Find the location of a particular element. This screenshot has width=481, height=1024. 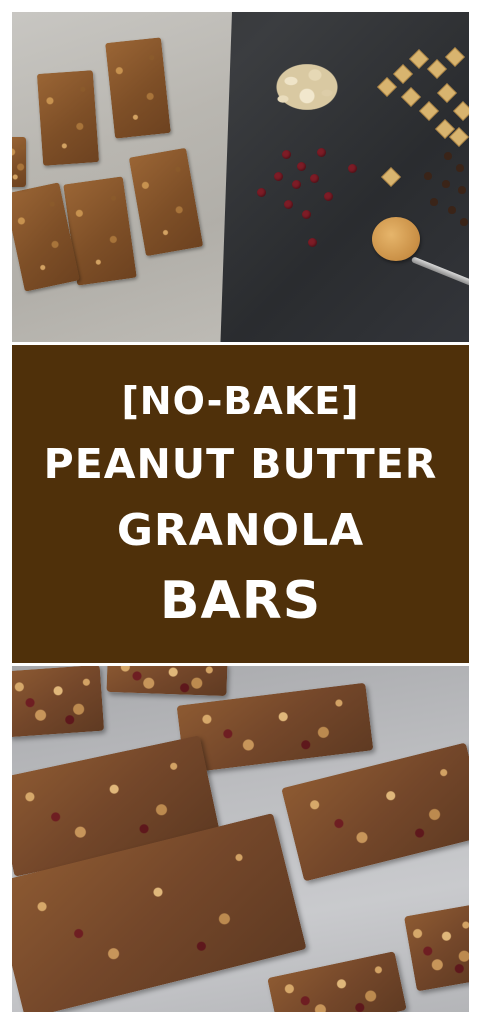

rolled-oats is located at coordinates (307, 87).